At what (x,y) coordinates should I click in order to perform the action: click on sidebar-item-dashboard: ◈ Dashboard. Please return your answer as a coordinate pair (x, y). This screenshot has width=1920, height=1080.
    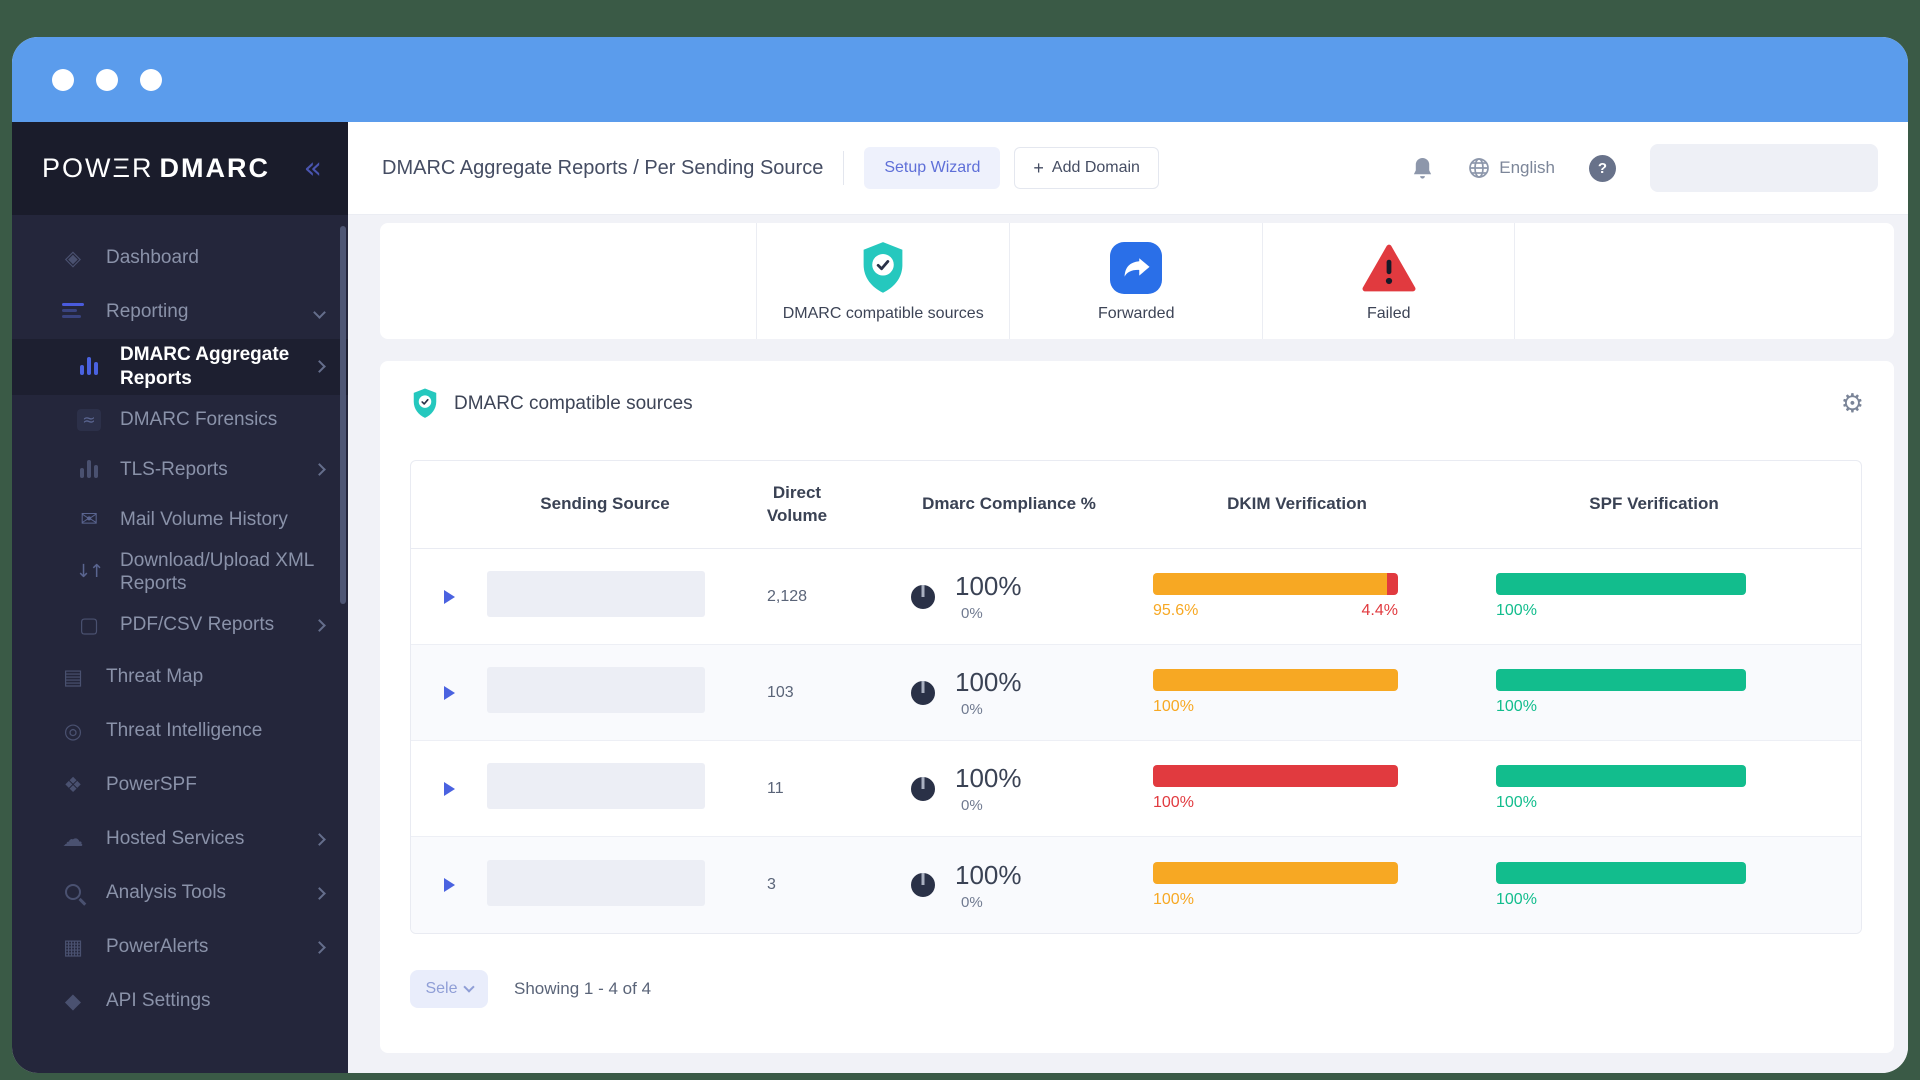
    Looking at the image, I should click on (180, 258).